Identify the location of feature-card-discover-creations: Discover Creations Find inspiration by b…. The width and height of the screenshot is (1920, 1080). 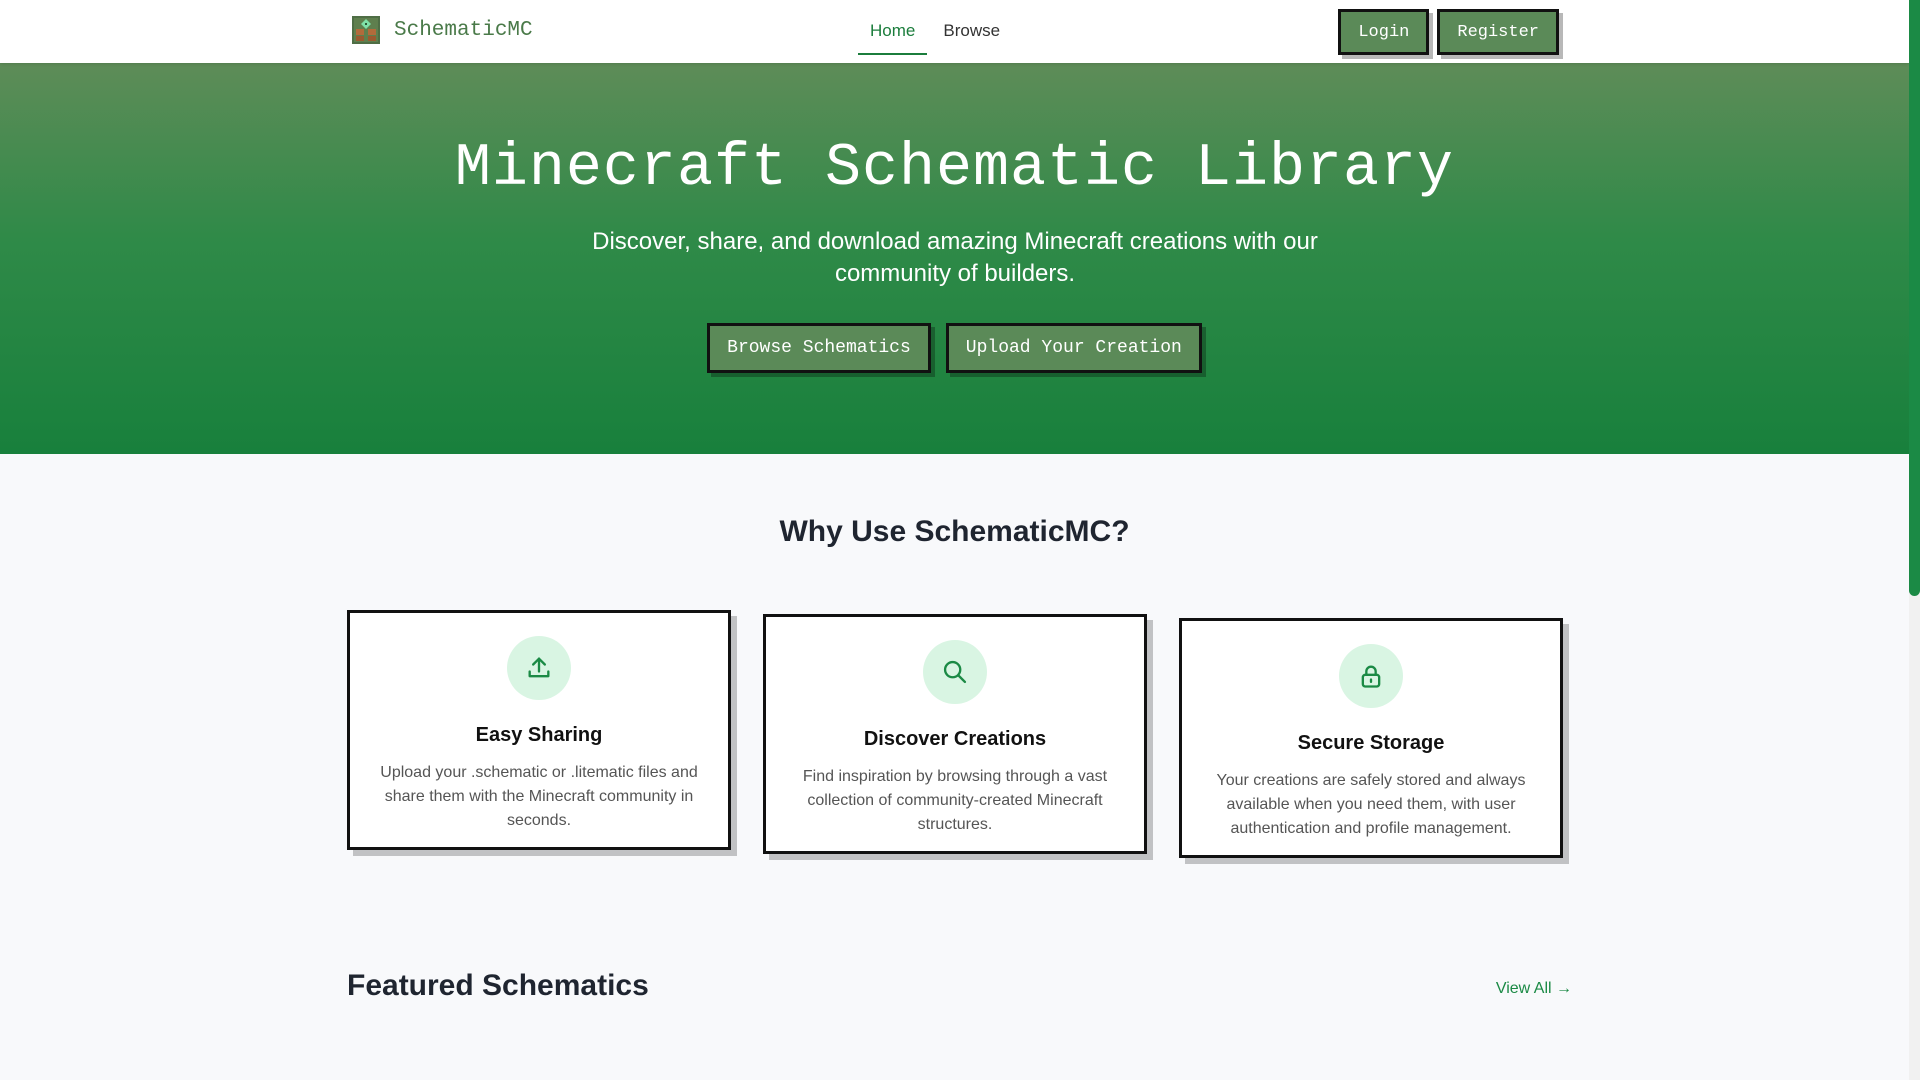
(955, 734).